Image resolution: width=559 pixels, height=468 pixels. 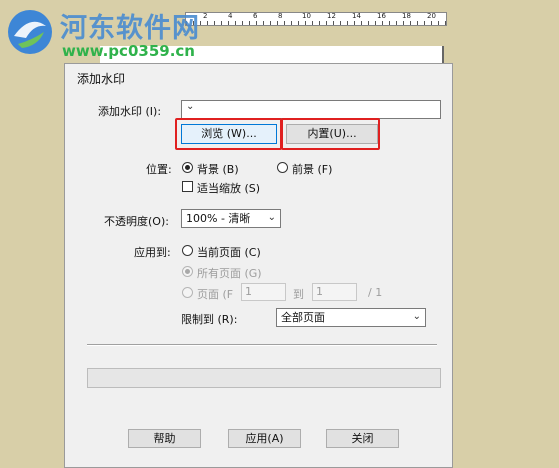 What do you see at coordinates (187, 292) in the screenshot?
I see `pages-range-radio` at bounding box center [187, 292].